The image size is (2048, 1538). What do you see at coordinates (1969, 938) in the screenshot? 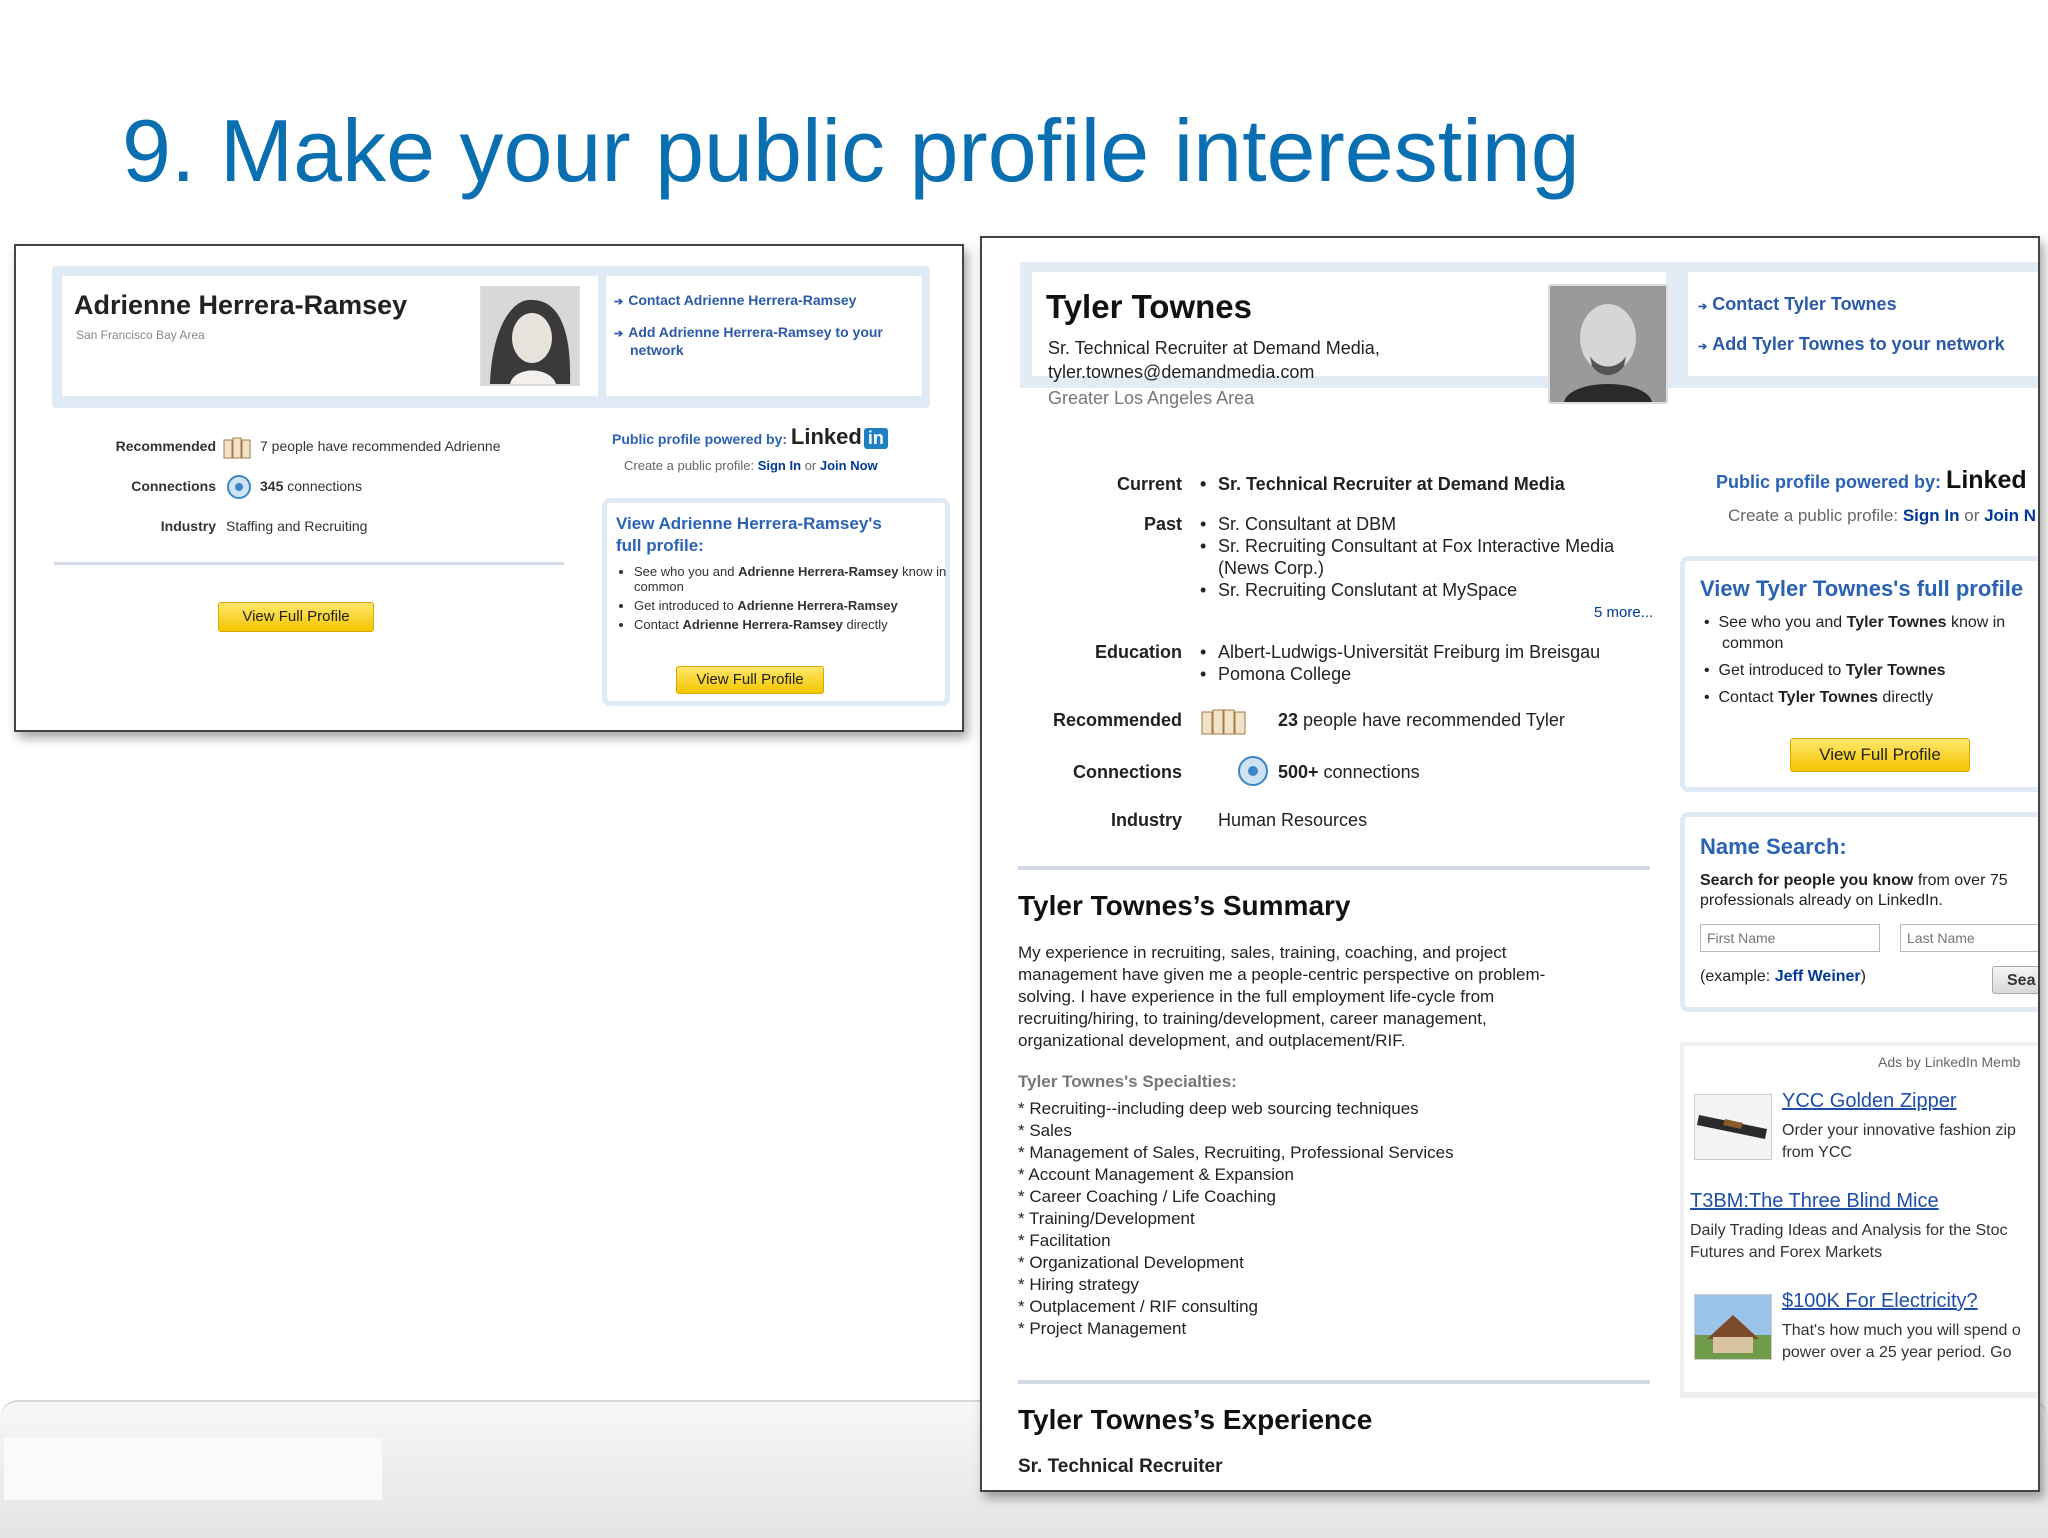
I see `last-name-input` at bounding box center [1969, 938].